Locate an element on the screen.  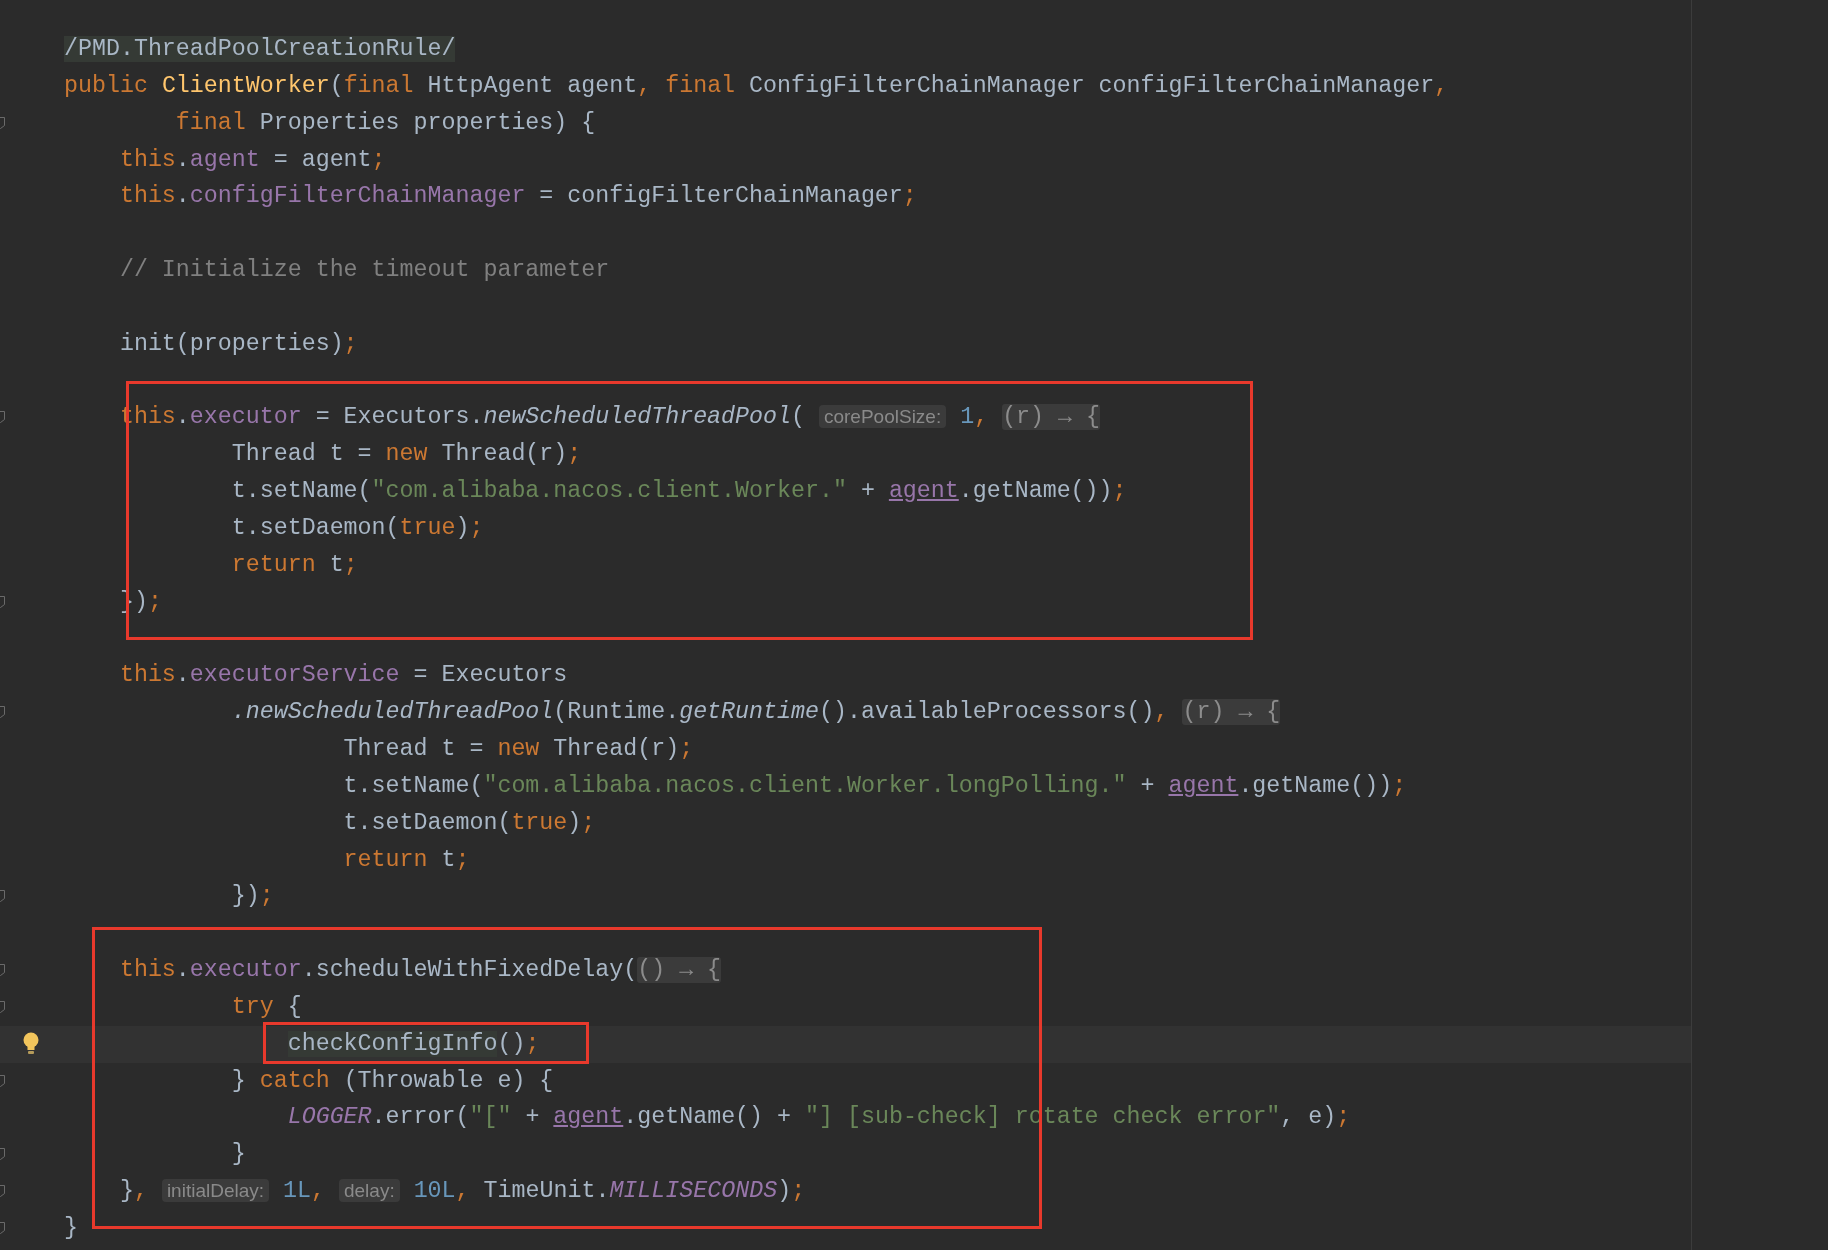
code-line: init(properties); is located at coordinates (238, 344).